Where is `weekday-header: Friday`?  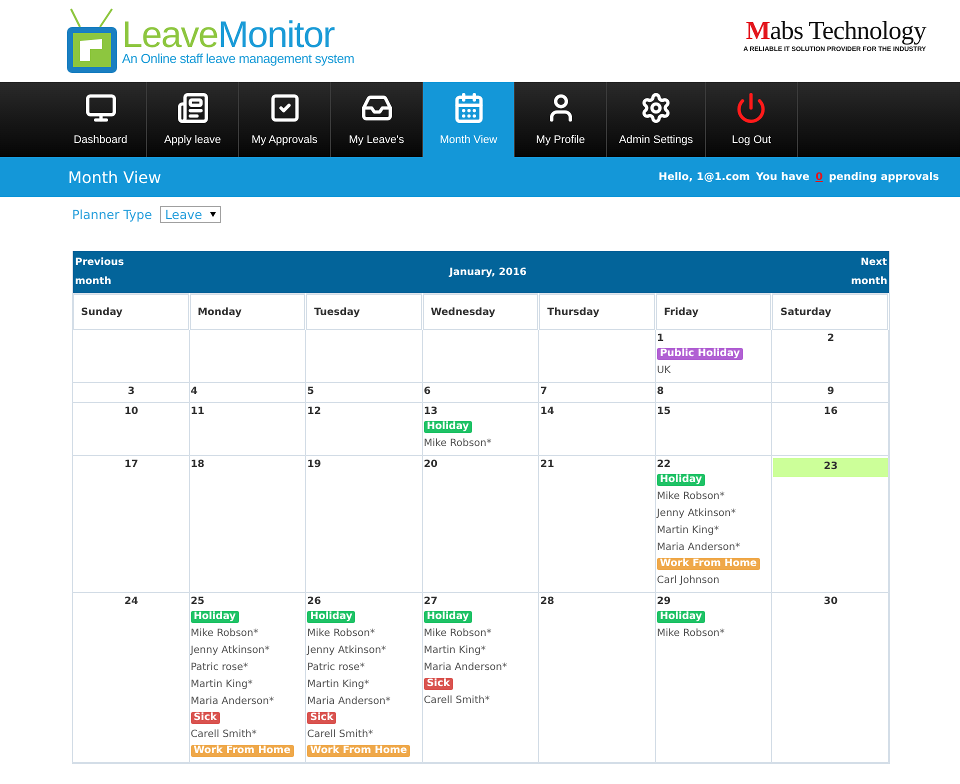 weekday-header: Friday is located at coordinates (714, 311).